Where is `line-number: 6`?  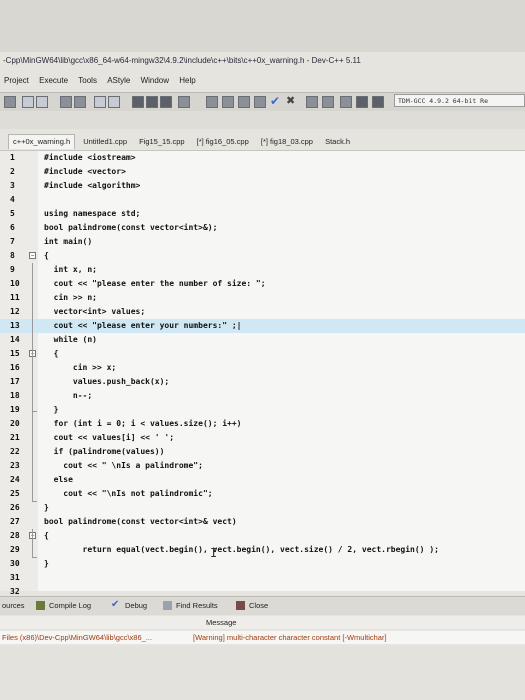
line-number: 6 is located at coordinates (12, 227).